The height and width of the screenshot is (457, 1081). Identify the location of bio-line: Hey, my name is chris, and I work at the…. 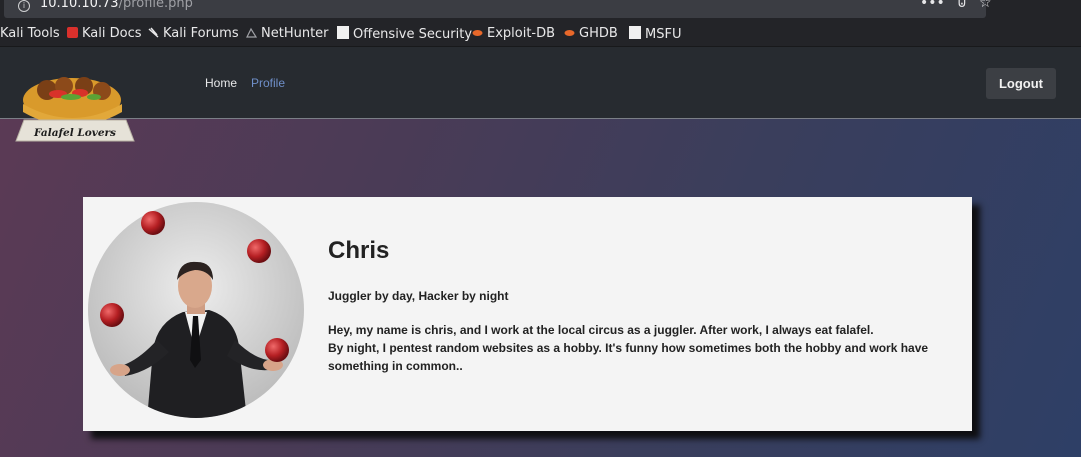
(601, 330).